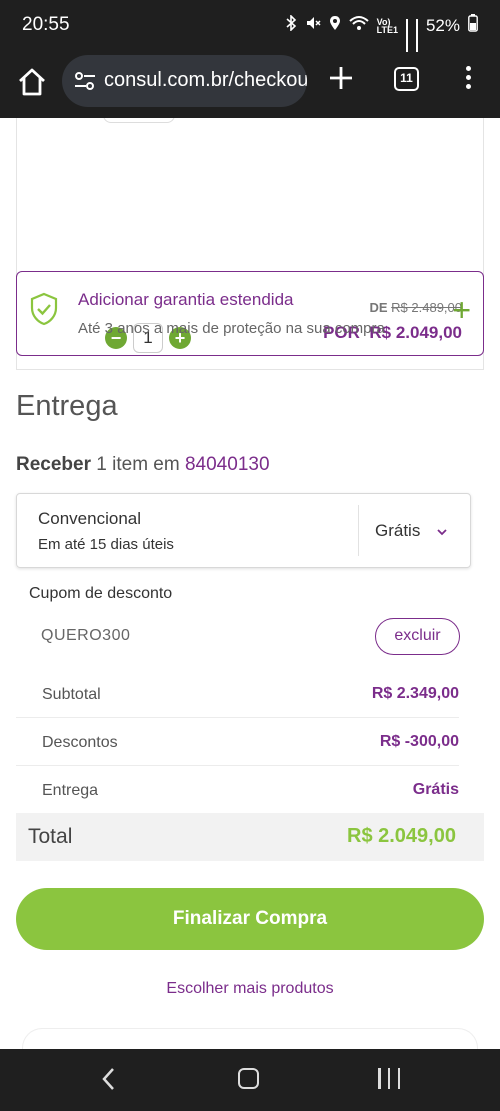 The image size is (500, 1111). What do you see at coordinates (442, 25) in the screenshot?
I see `battery-percent: 52%` at bounding box center [442, 25].